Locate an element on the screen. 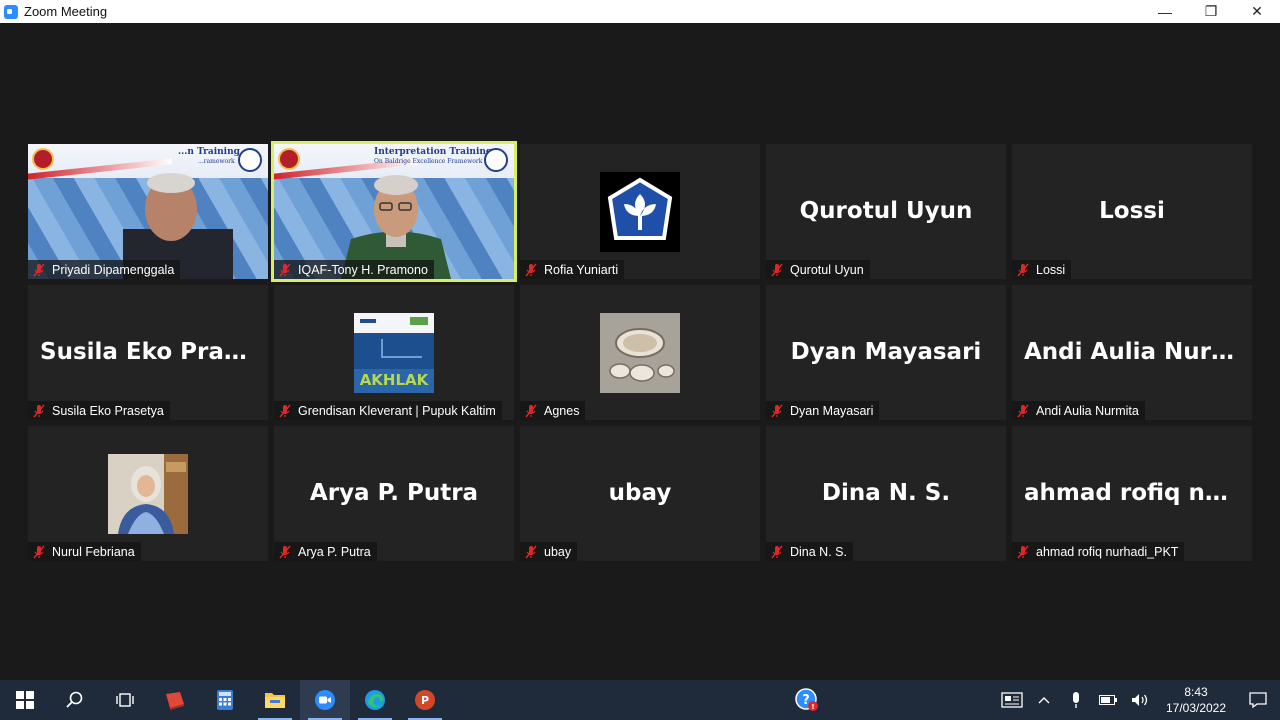 The height and width of the screenshot is (720, 1280). powerpoint-icon: P is located at coordinates (425, 700).